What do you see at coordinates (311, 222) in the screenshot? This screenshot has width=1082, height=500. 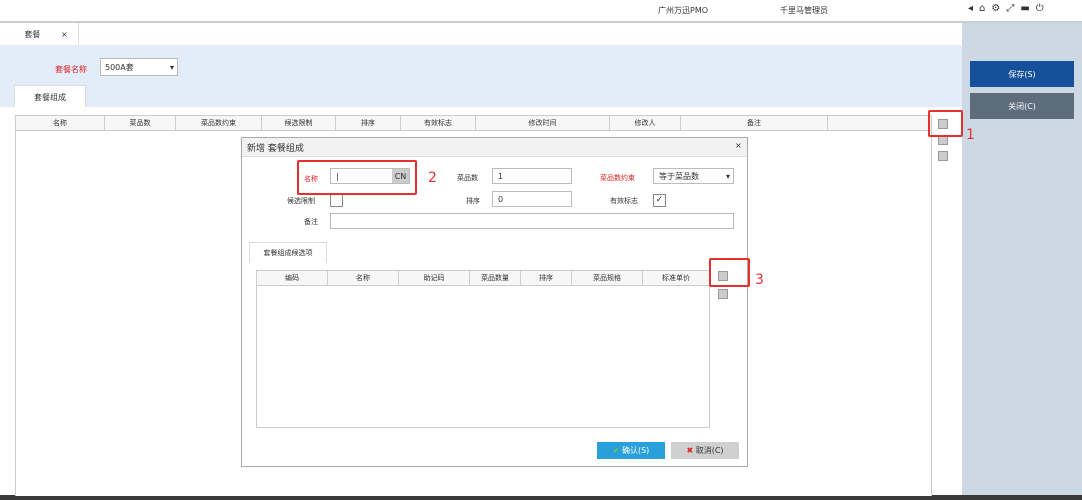 I see `note-label: 备注` at bounding box center [311, 222].